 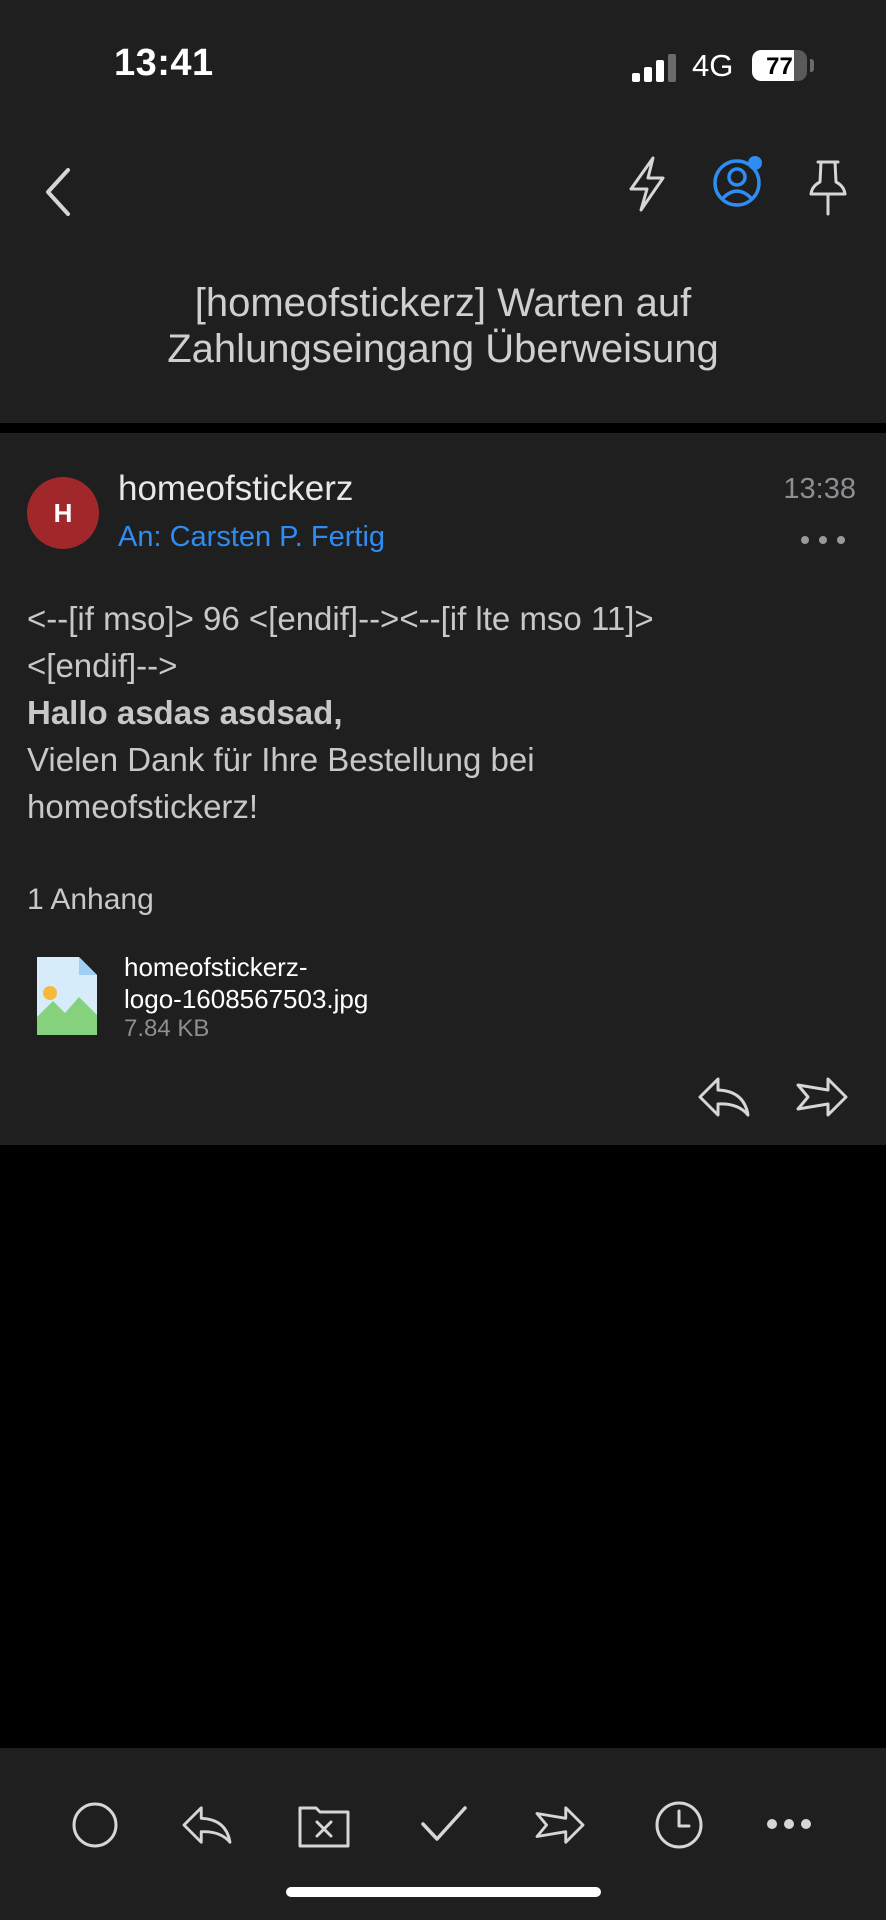 I want to click on attachment-name: homeofstickerz- logo-1608567503.jpg, so click(x=246, y=983).